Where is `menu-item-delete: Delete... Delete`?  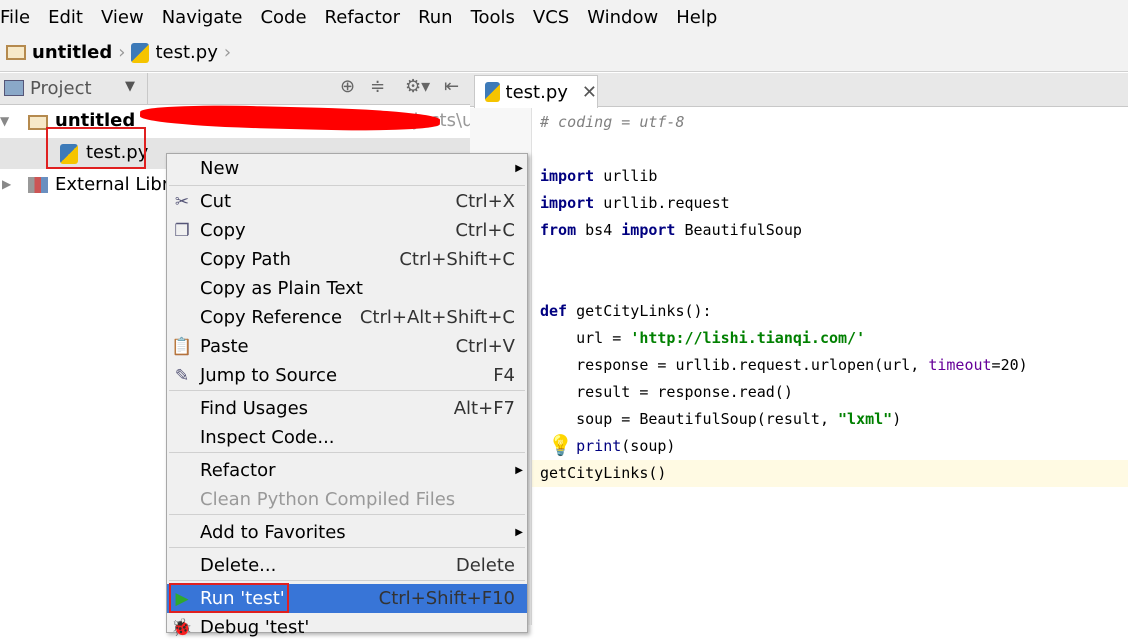 menu-item-delete: Delete... Delete is located at coordinates (347, 565).